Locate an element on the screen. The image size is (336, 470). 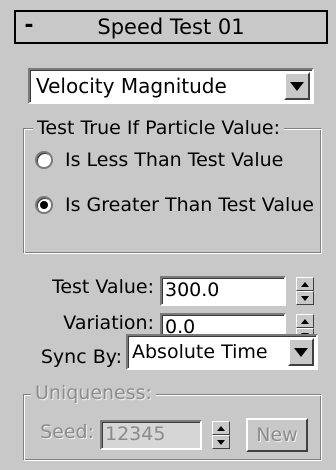
sync-by-dropdown: Absolute Time is located at coordinates (222, 352).